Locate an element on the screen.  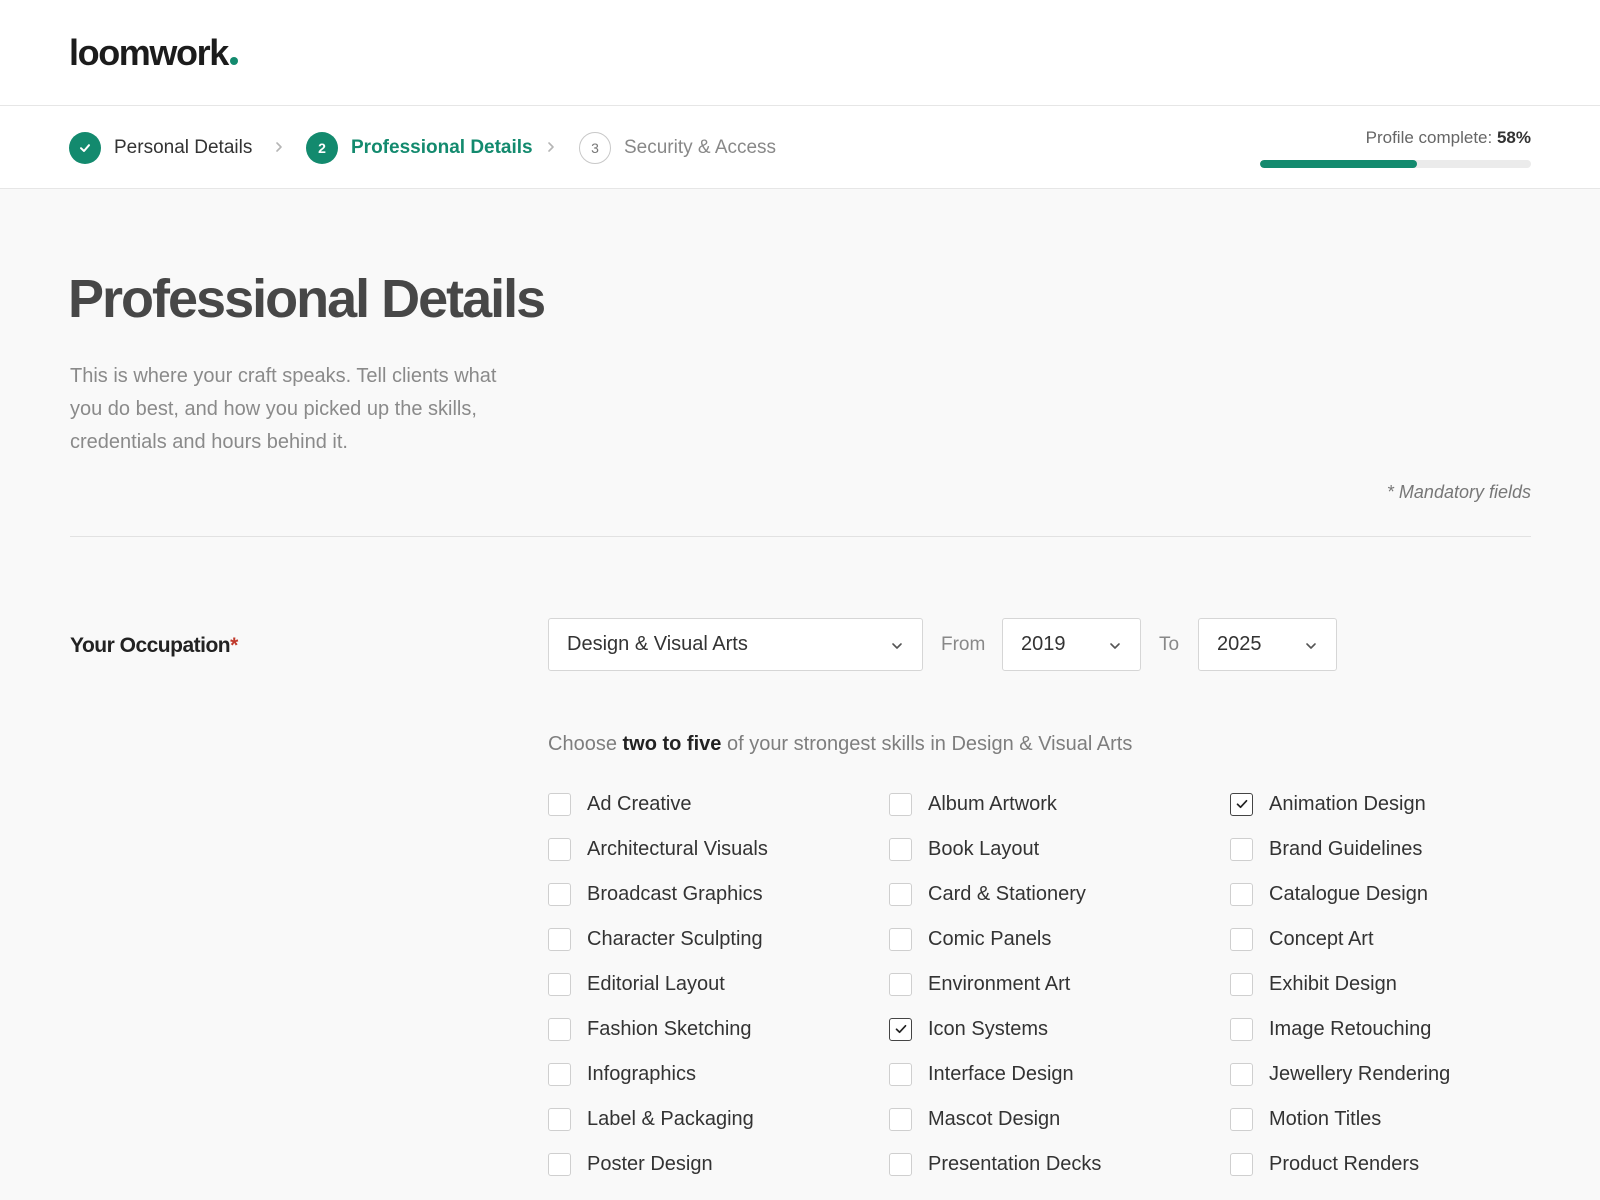
skill-label: Animation Design is located at coordinates (1347, 803).